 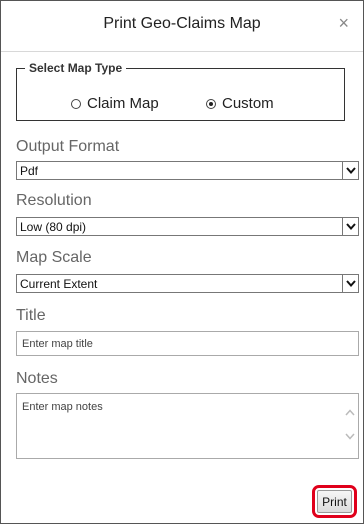 I want to click on radio-claim-map-label: Claim Map, so click(x=123, y=103).